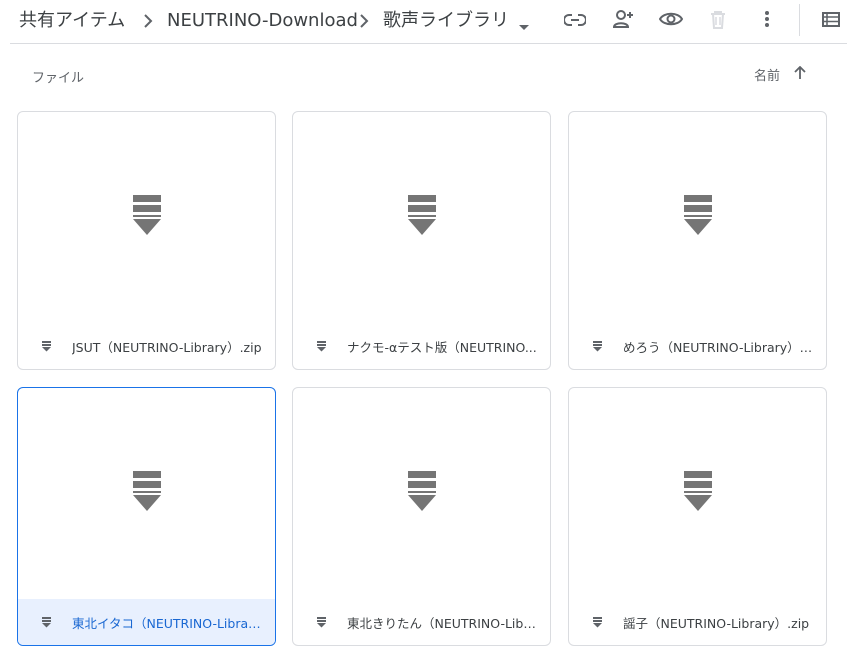 The image size is (847, 665). What do you see at coordinates (446, 21) in the screenshot?
I see `breadcrumb-current-folder: 歌声ライブラリ` at bounding box center [446, 21].